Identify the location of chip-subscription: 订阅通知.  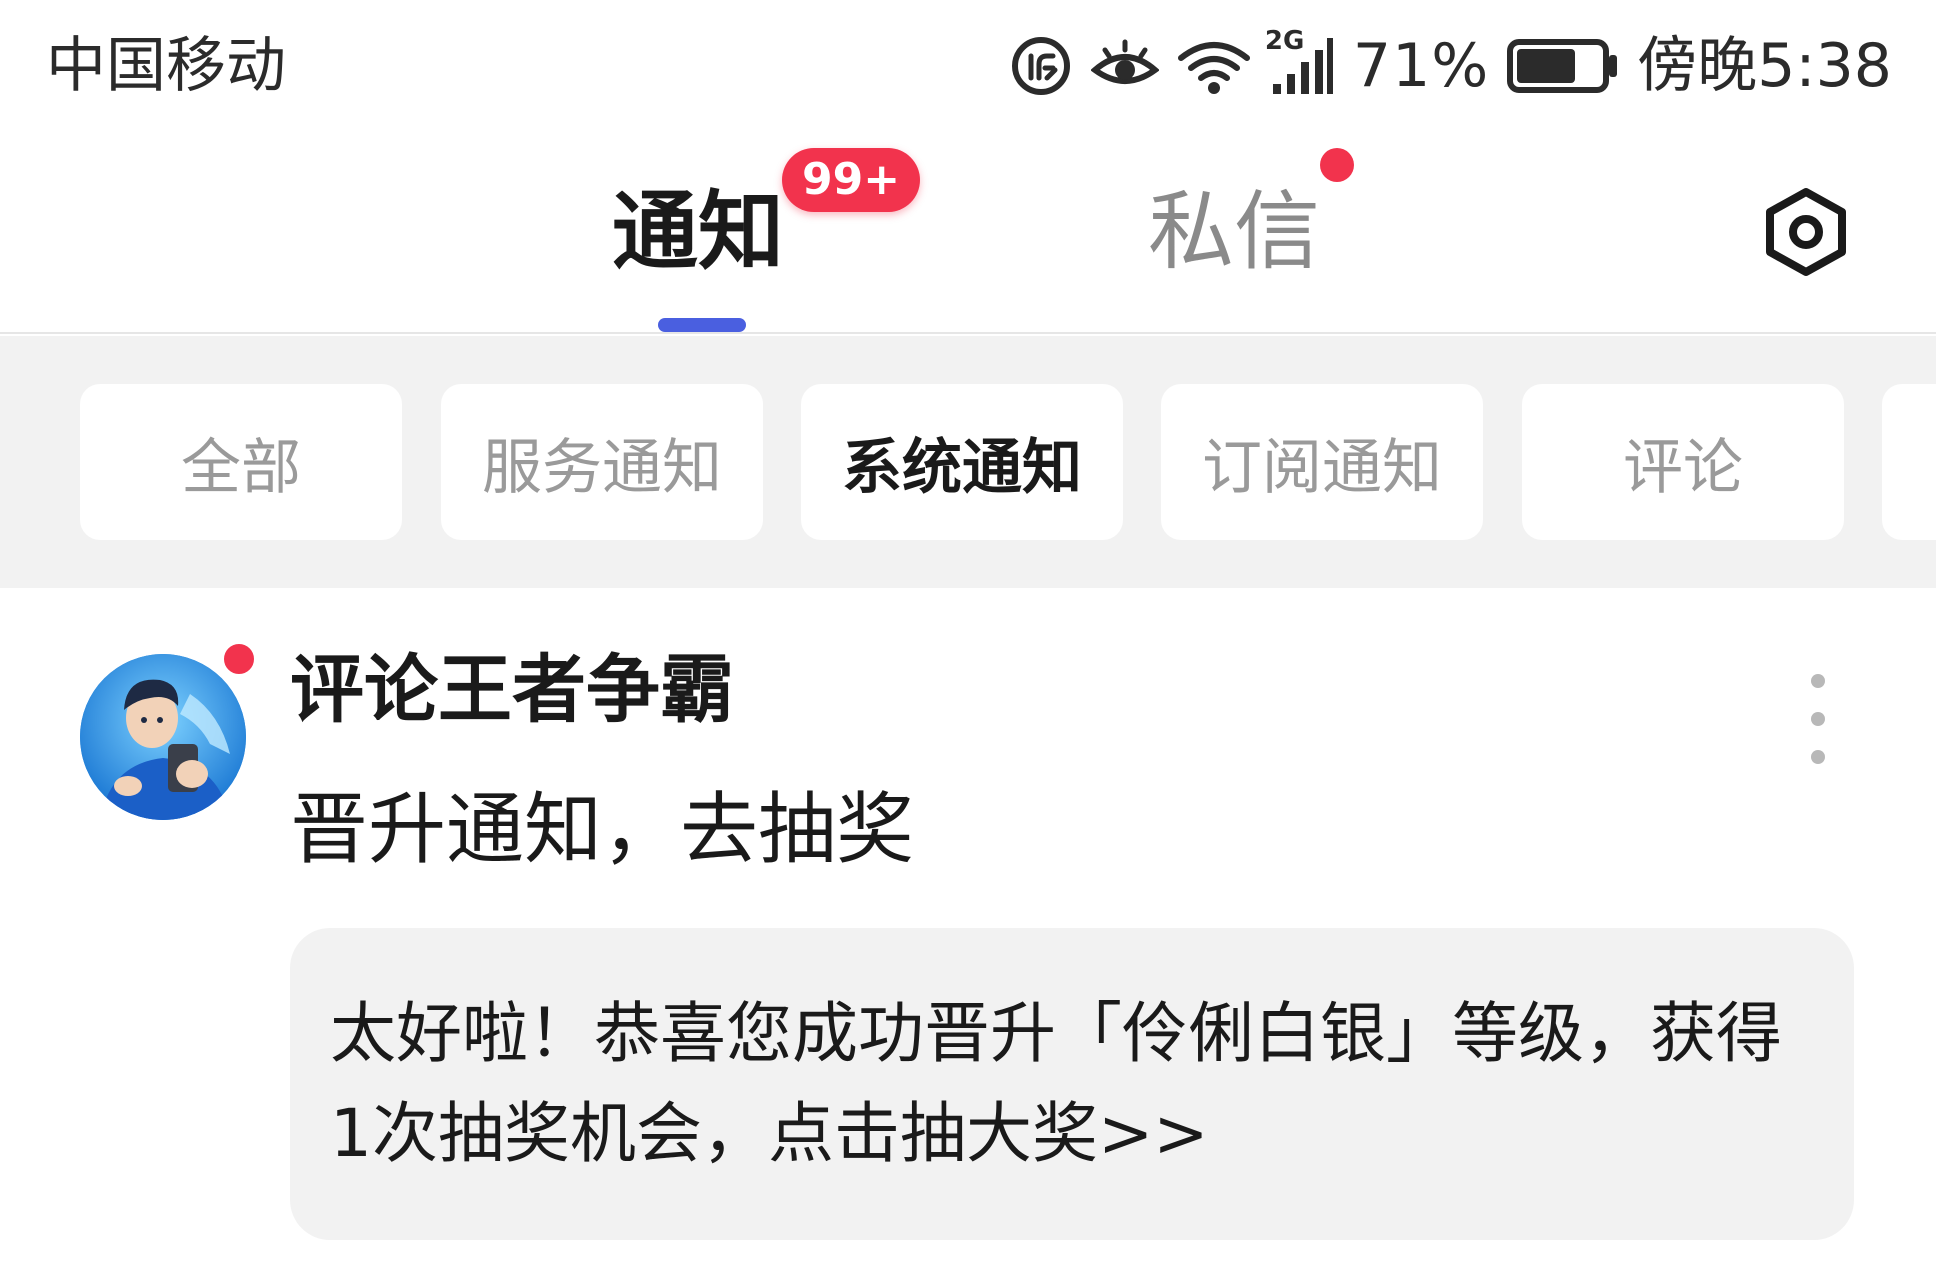
(1322, 462).